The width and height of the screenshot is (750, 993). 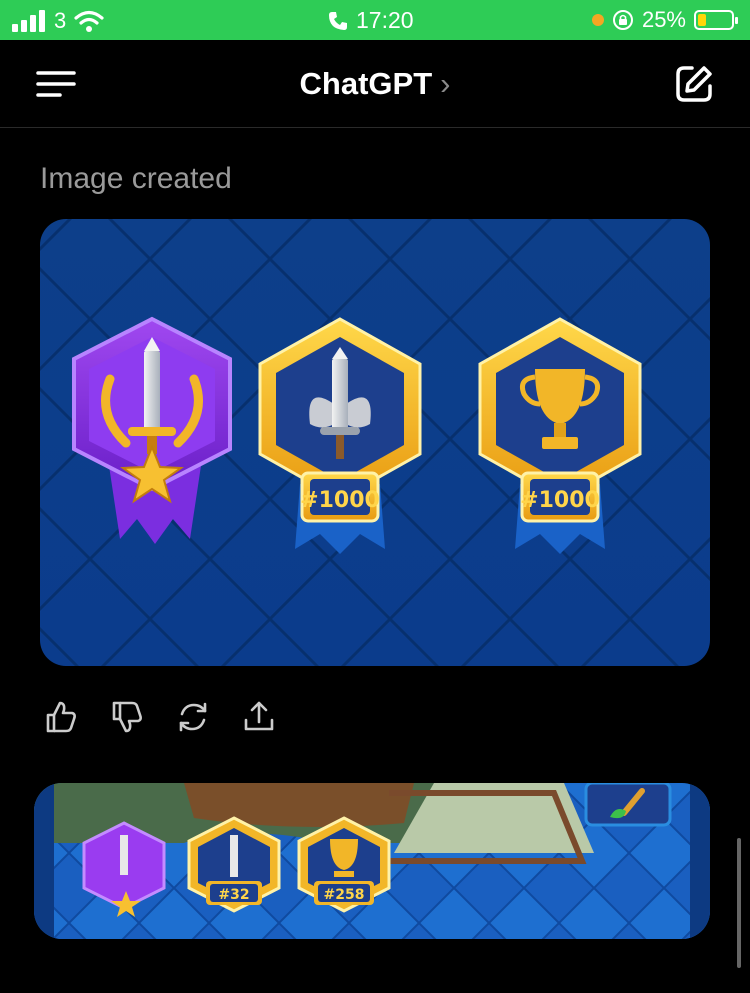 I want to click on thumbs-up-icon, so click(x=61, y=717).